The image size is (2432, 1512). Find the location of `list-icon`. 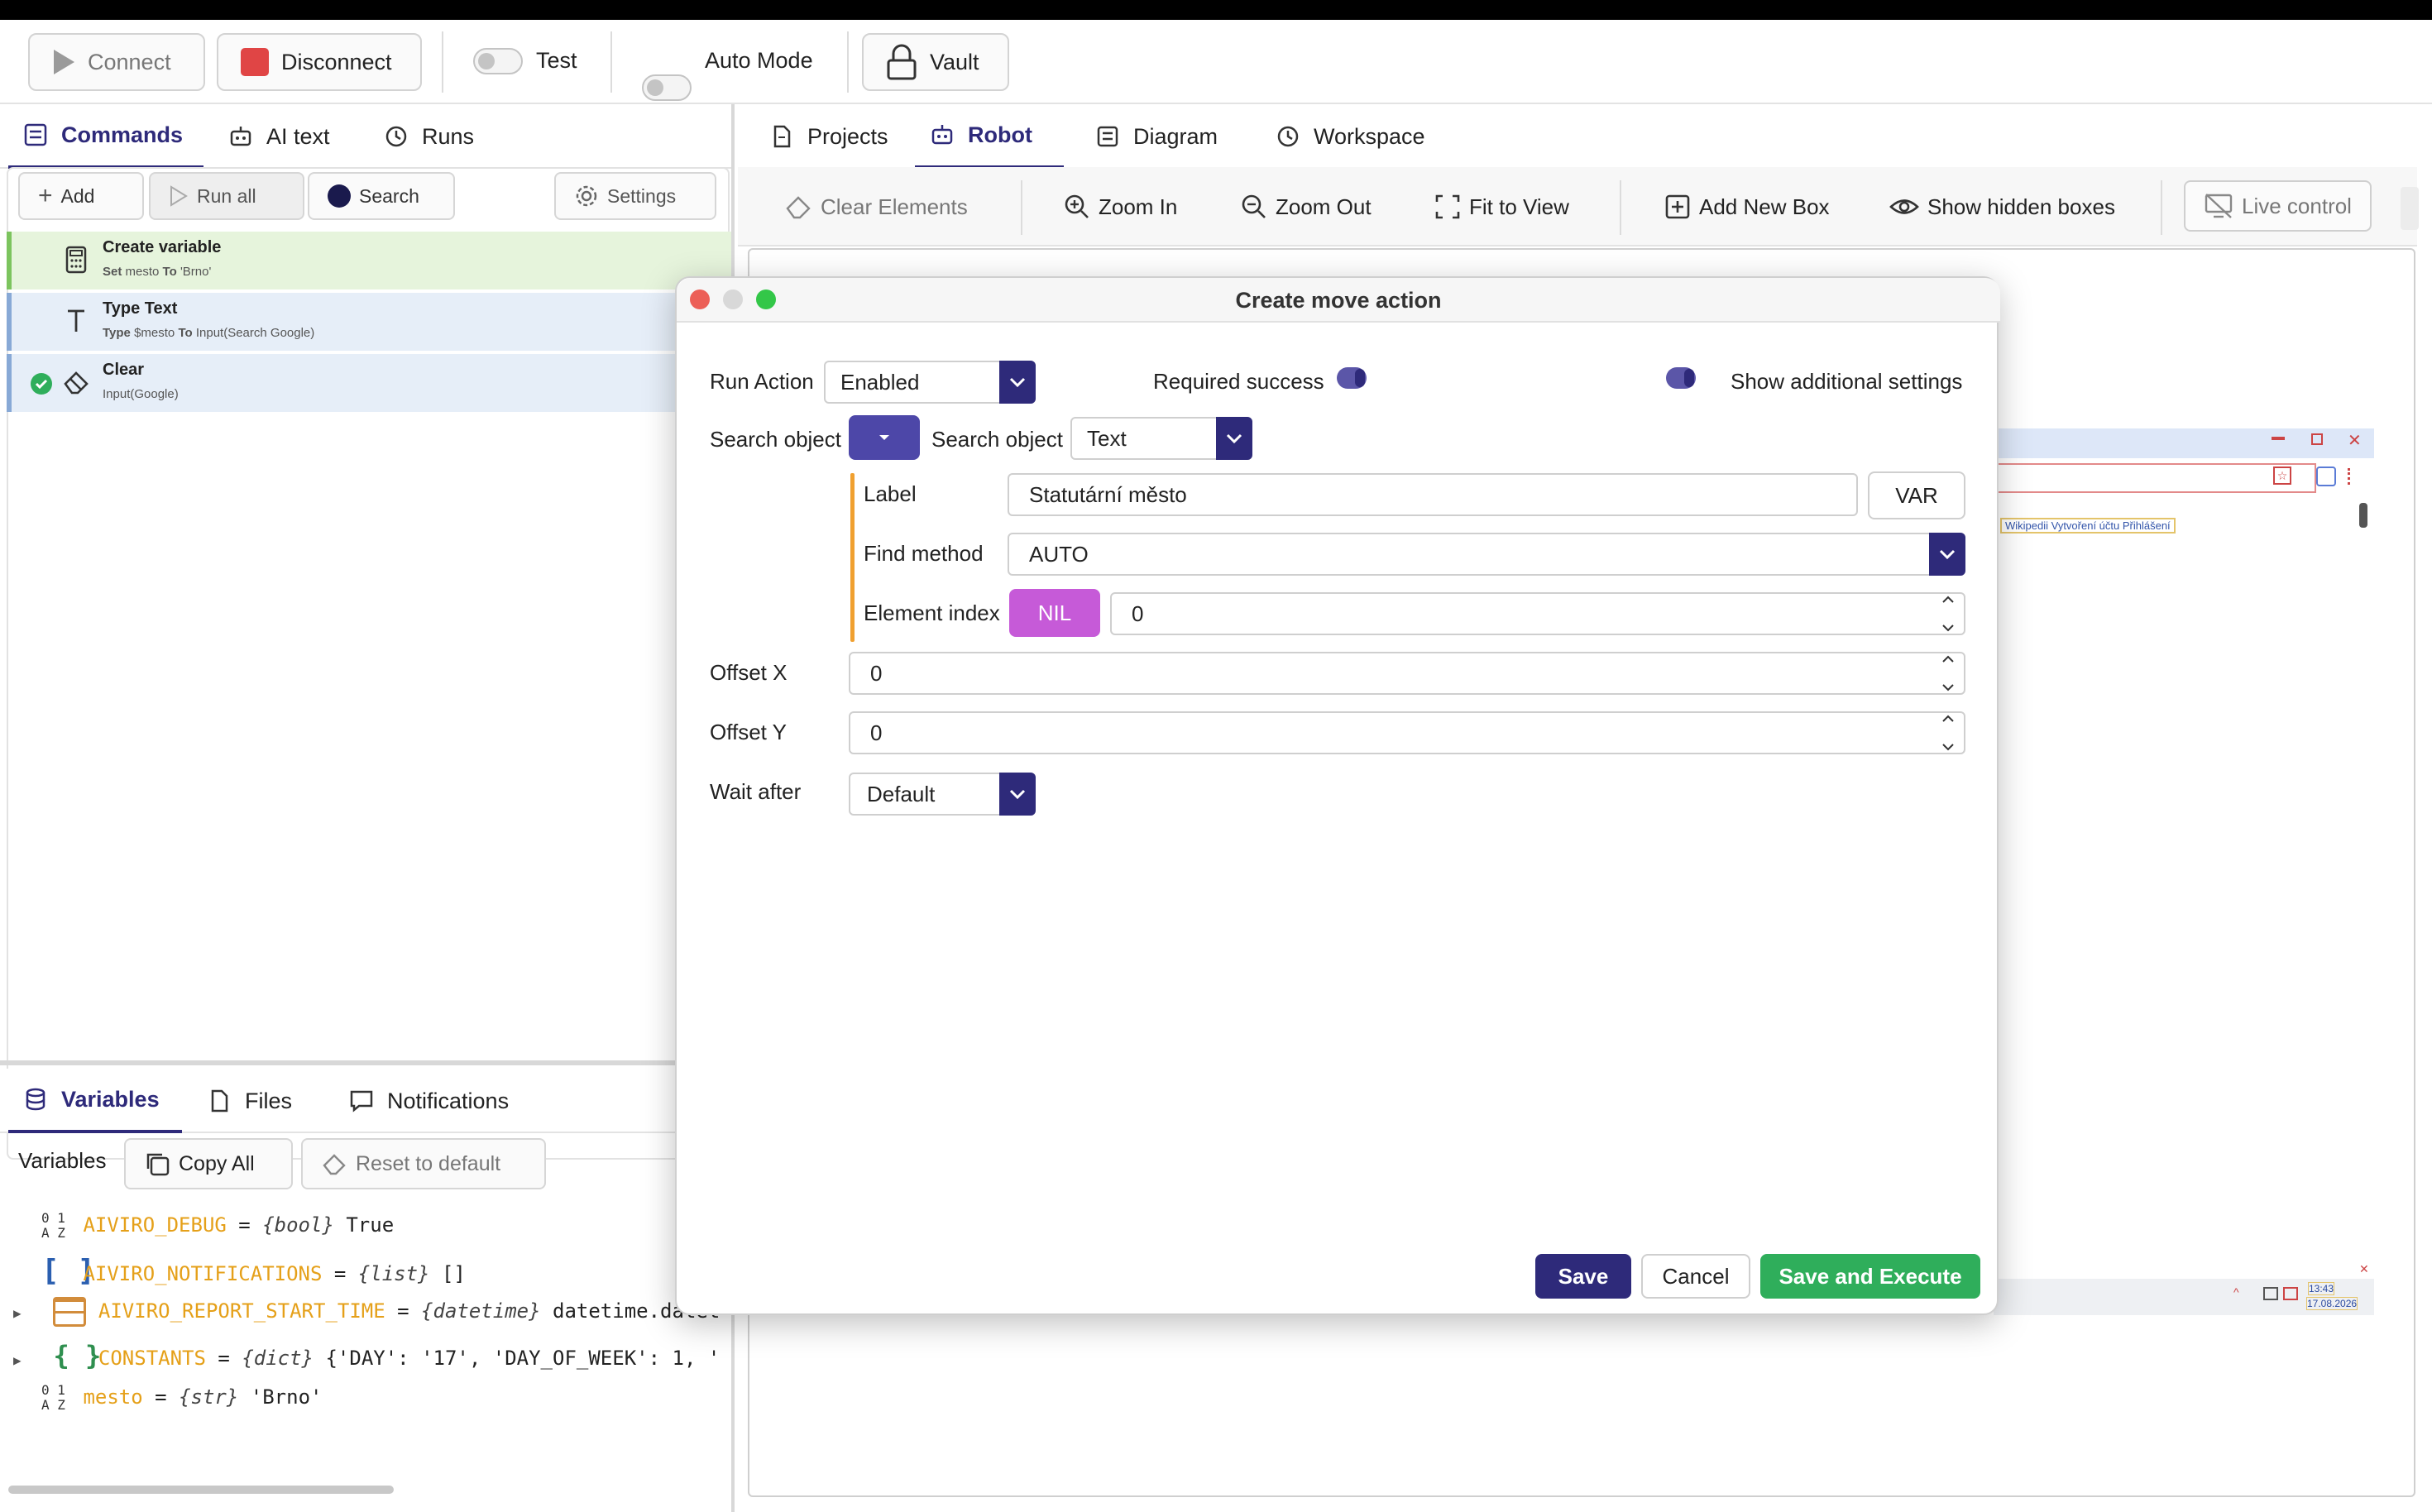

list-icon is located at coordinates (35, 134).